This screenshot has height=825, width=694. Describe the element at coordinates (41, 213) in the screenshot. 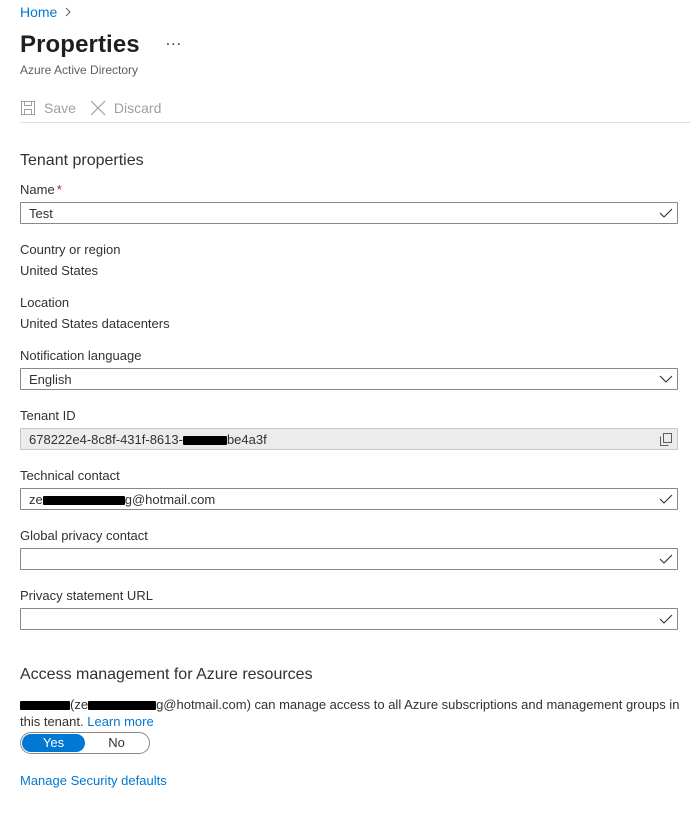

I see `name-field-value: Test` at that location.